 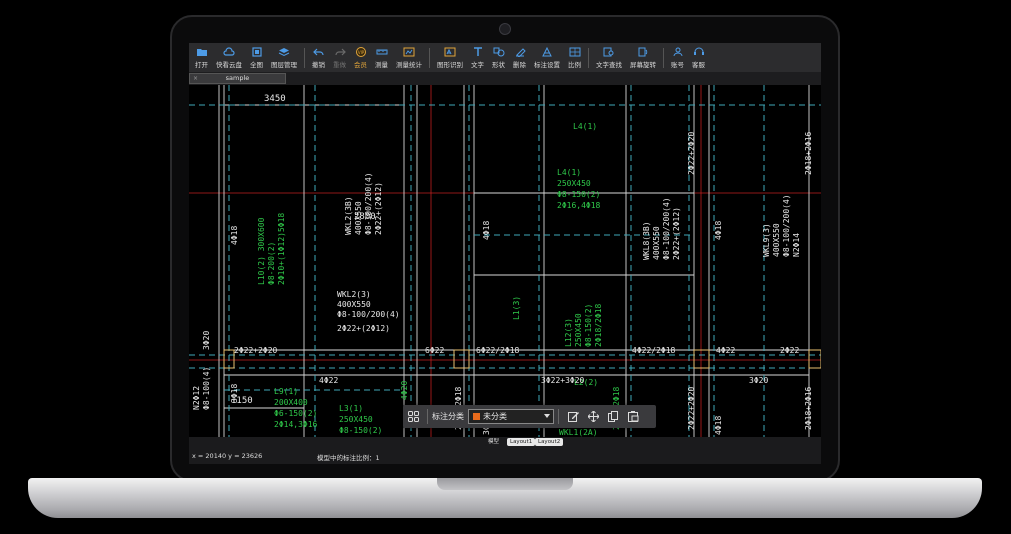 I want to click on layout-tab-layout2: Layout2, so click(x=549, y=442).